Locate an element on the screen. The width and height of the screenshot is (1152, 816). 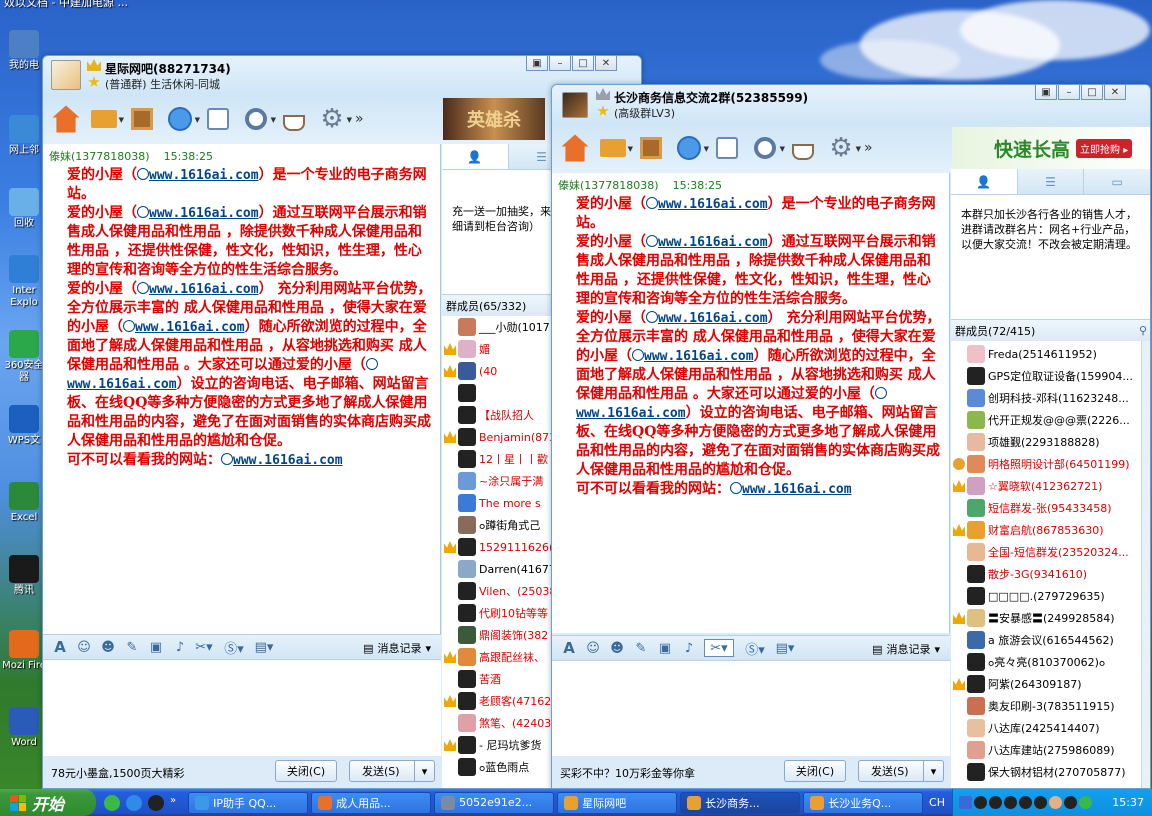
desktop-icon: WPS文 is located at coordinates (24, 426).